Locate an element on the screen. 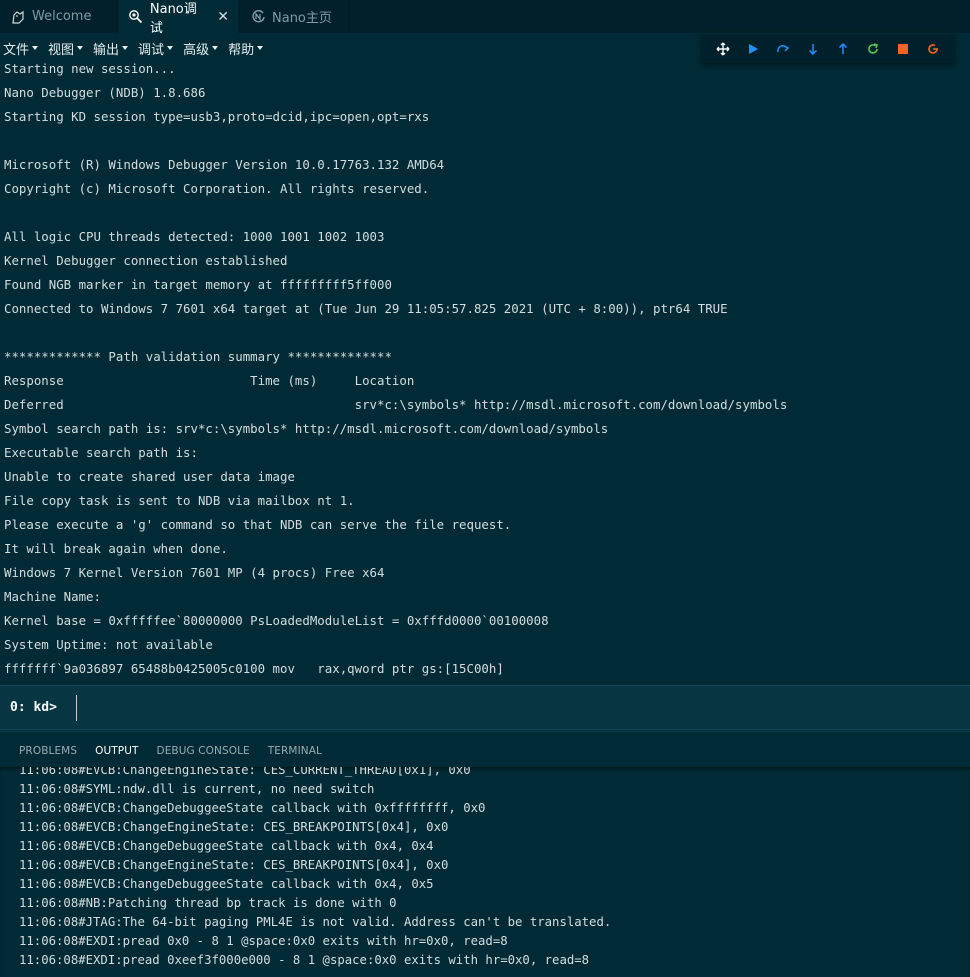 This screenshot has height=977, width=970. step-into-button is located at coordinates (813, 49).